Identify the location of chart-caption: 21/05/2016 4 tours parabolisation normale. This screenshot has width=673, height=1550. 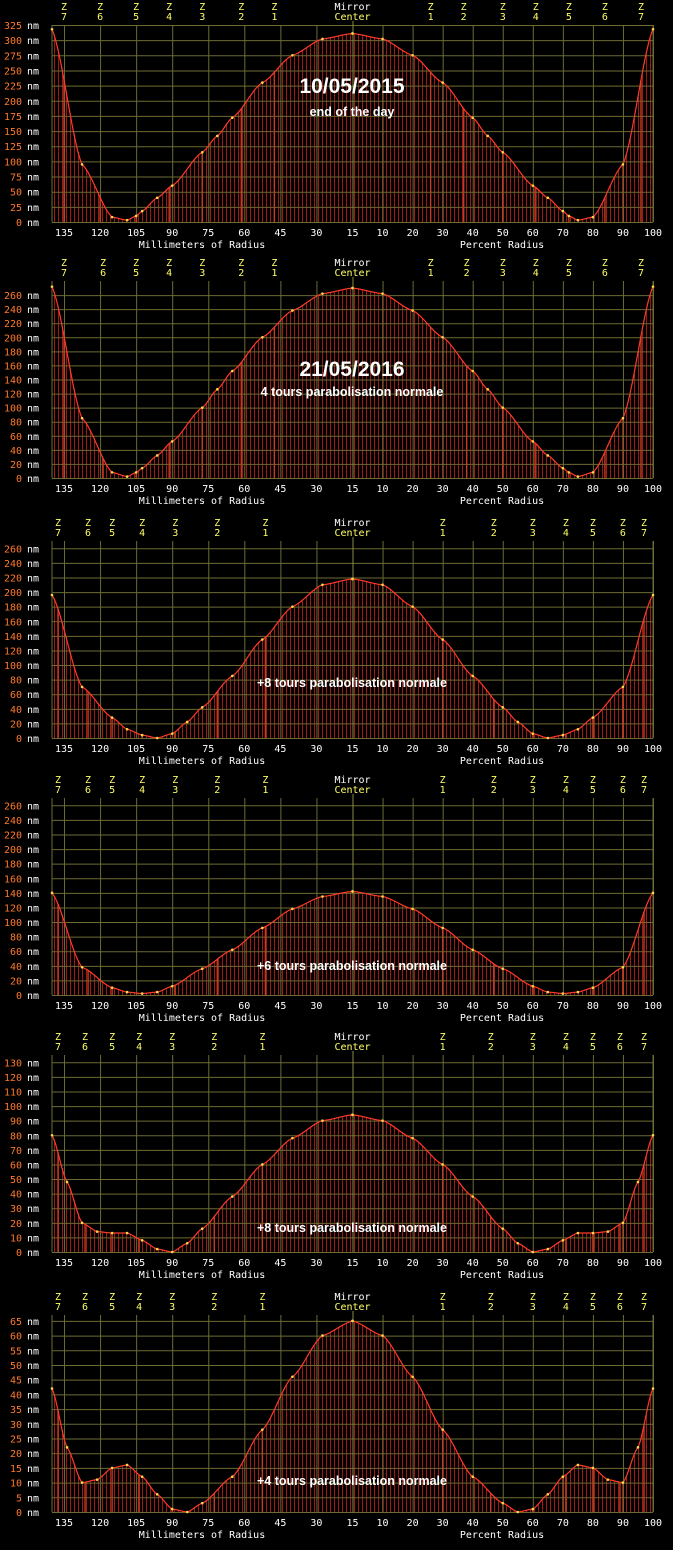
(352, 378).